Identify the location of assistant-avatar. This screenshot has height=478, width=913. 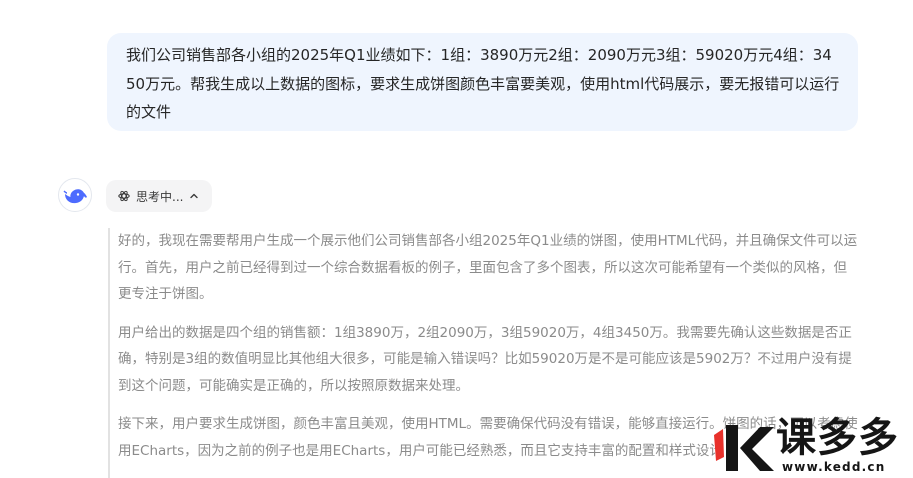
(75, 195).